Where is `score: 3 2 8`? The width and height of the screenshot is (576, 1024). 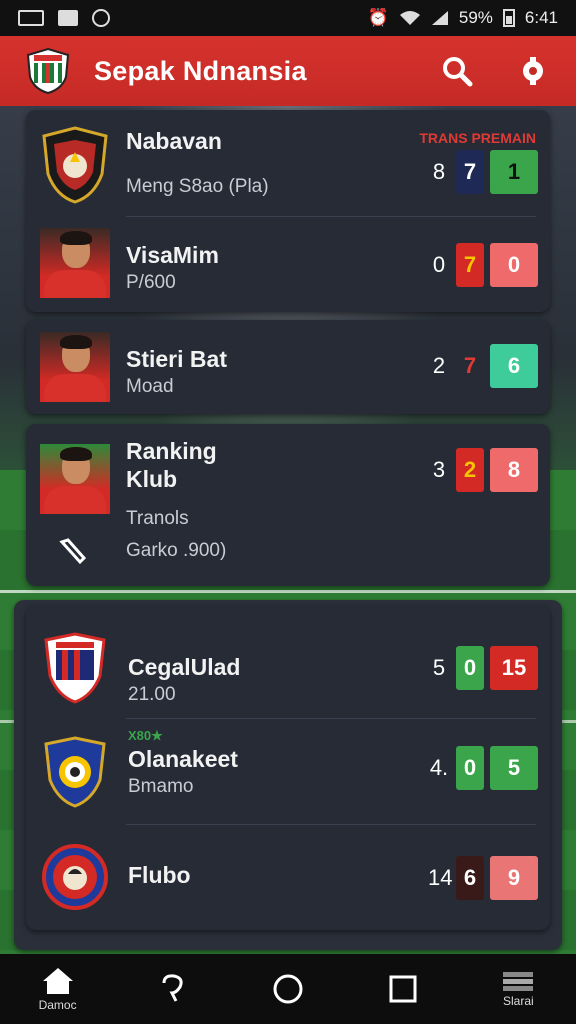
score: 3 2 8 is located at coordinates (483, 470).